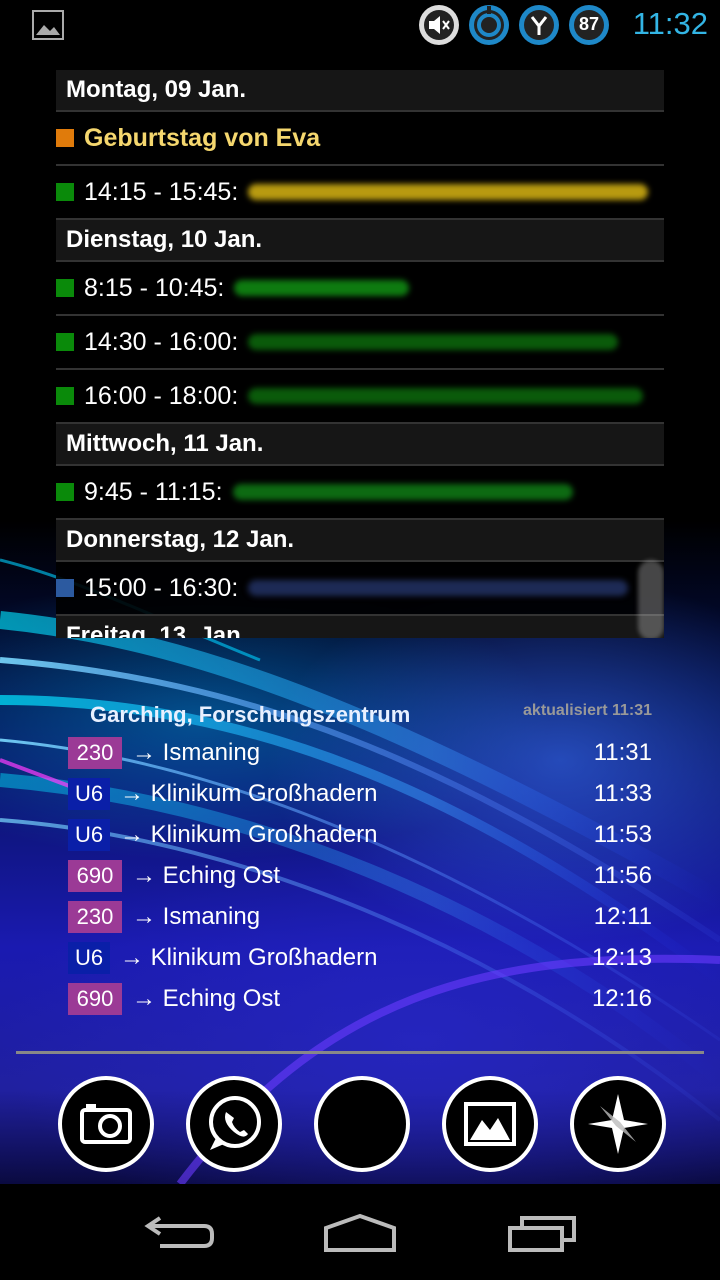 This screenshot has width=720, height=1280. Describe the element at coordinates (161, 395) in the screenshot. I see `event-label: 16:00 - 18:00:` at that location.